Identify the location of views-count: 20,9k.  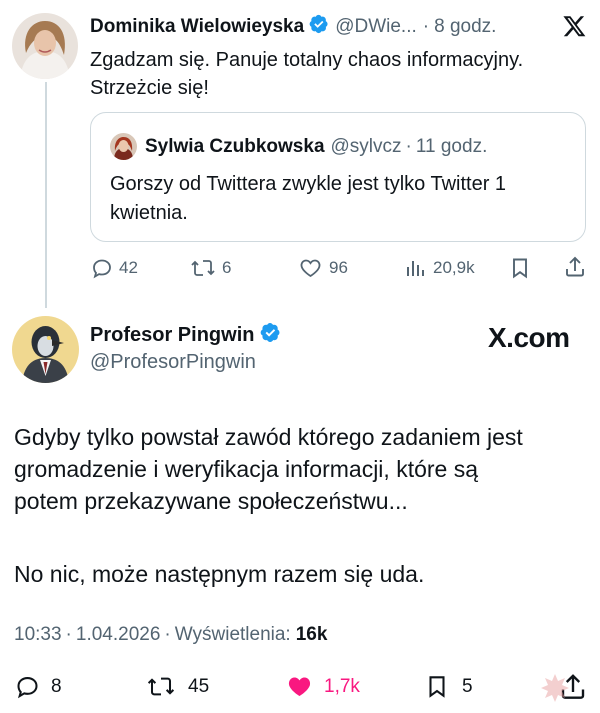
(454, 267).